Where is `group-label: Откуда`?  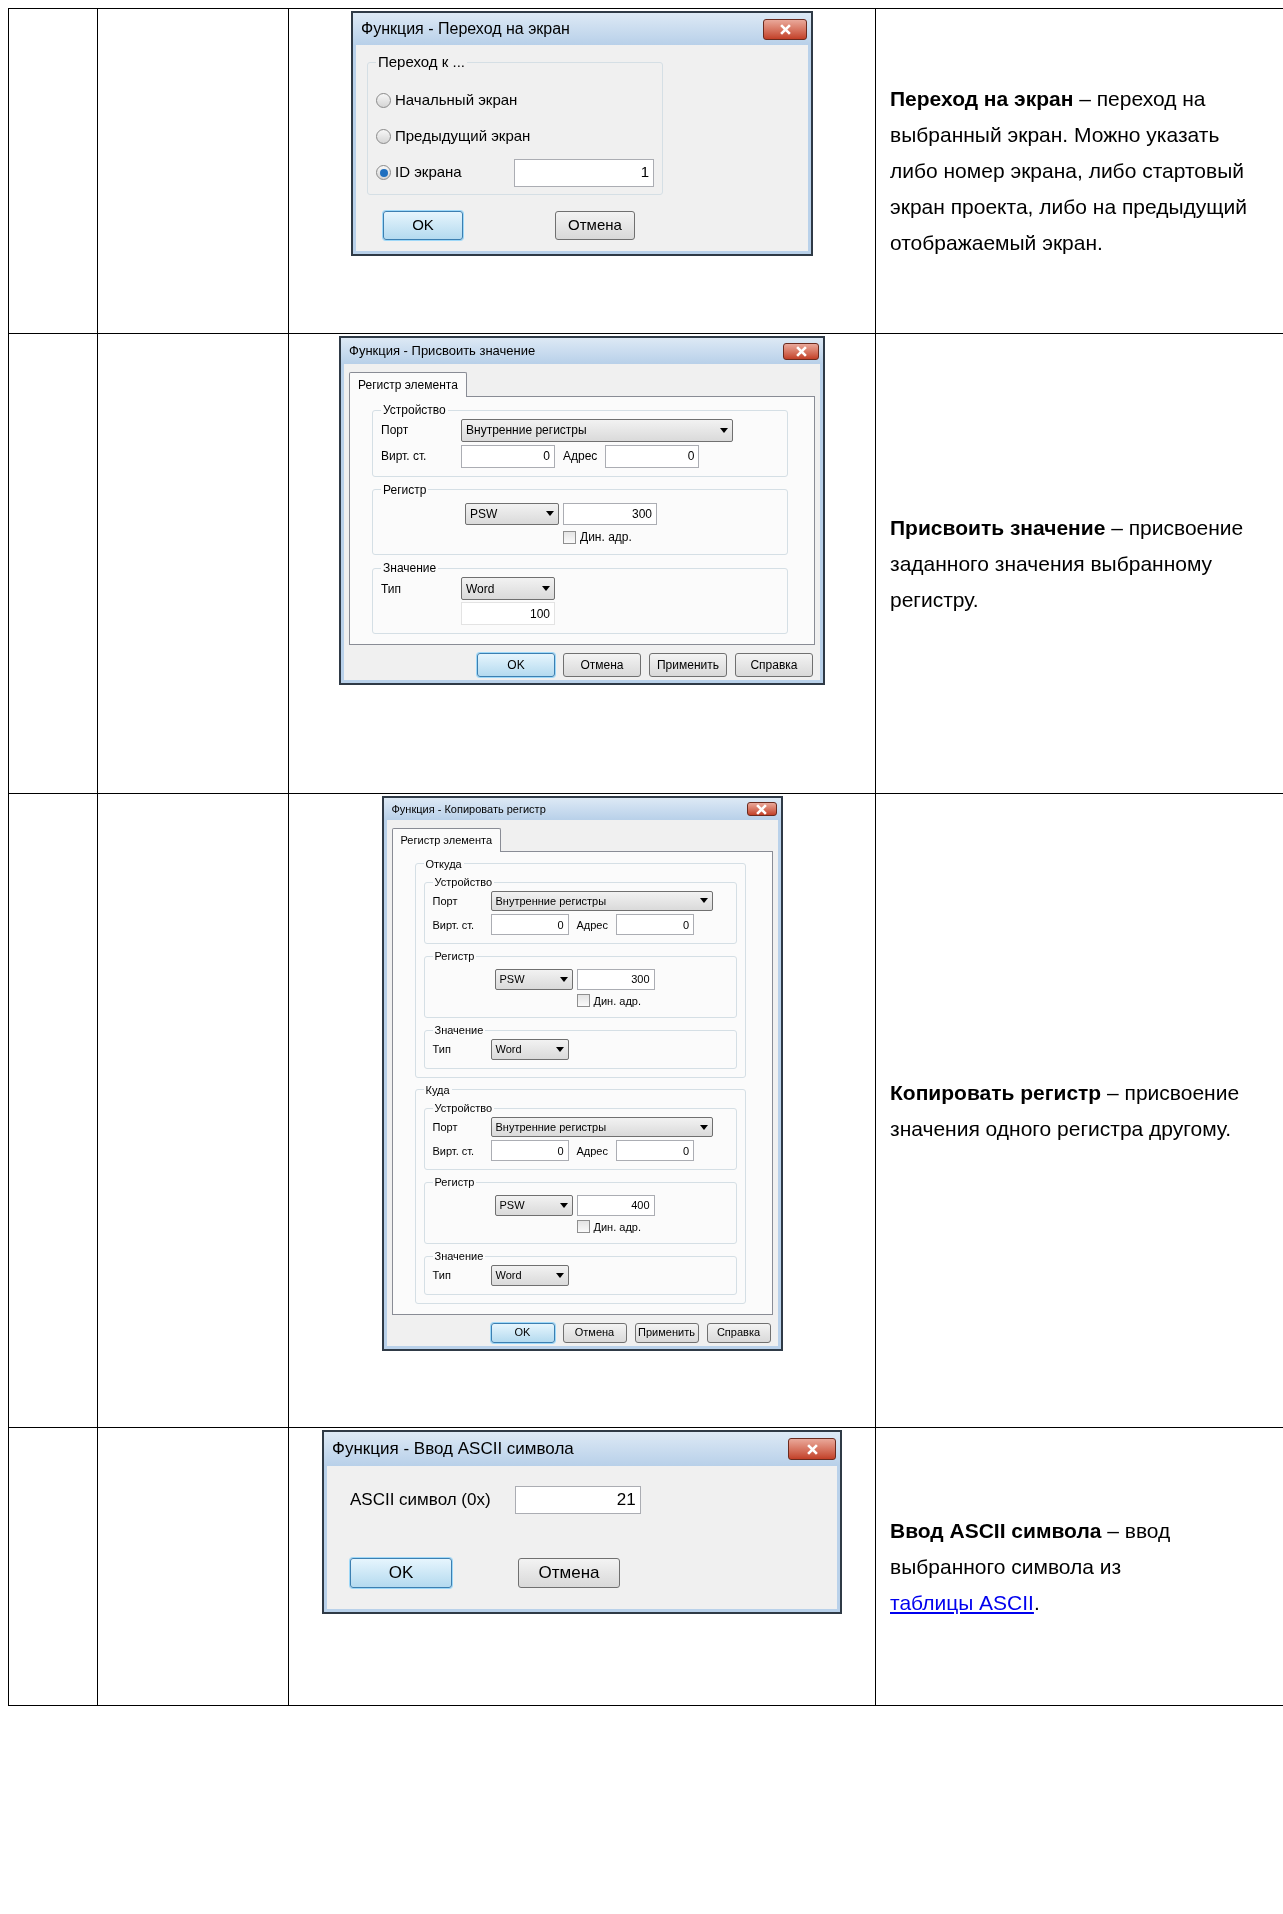
group-label: Откуда is located at coordinates (443, 864).